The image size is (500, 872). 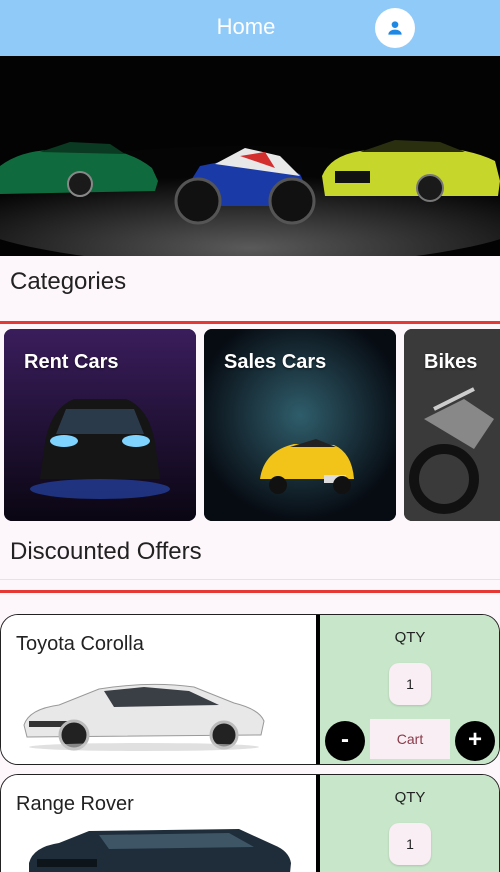 What do you see at coordinates (275, 362) in the screenshot?
I see `category-label: Sales Cars` at bounding box center [275, 362].